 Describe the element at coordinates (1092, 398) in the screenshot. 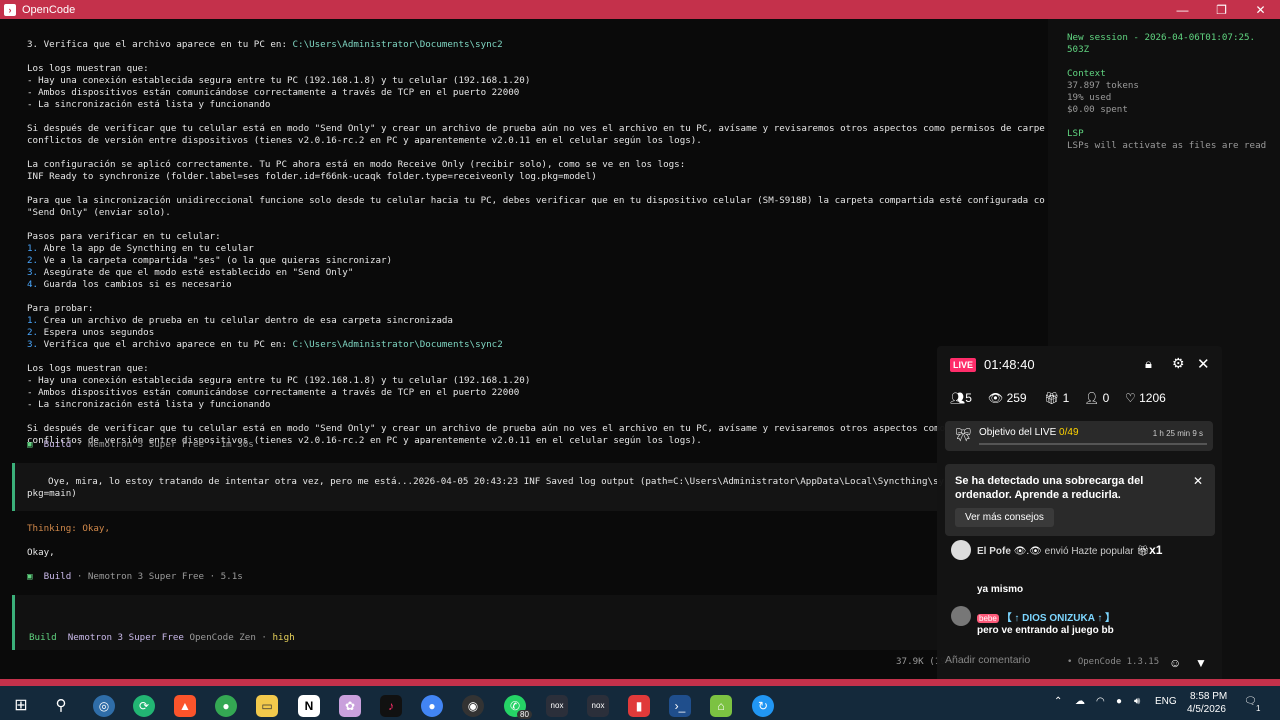

I see `add-user-icon: 👤︎` at that location.